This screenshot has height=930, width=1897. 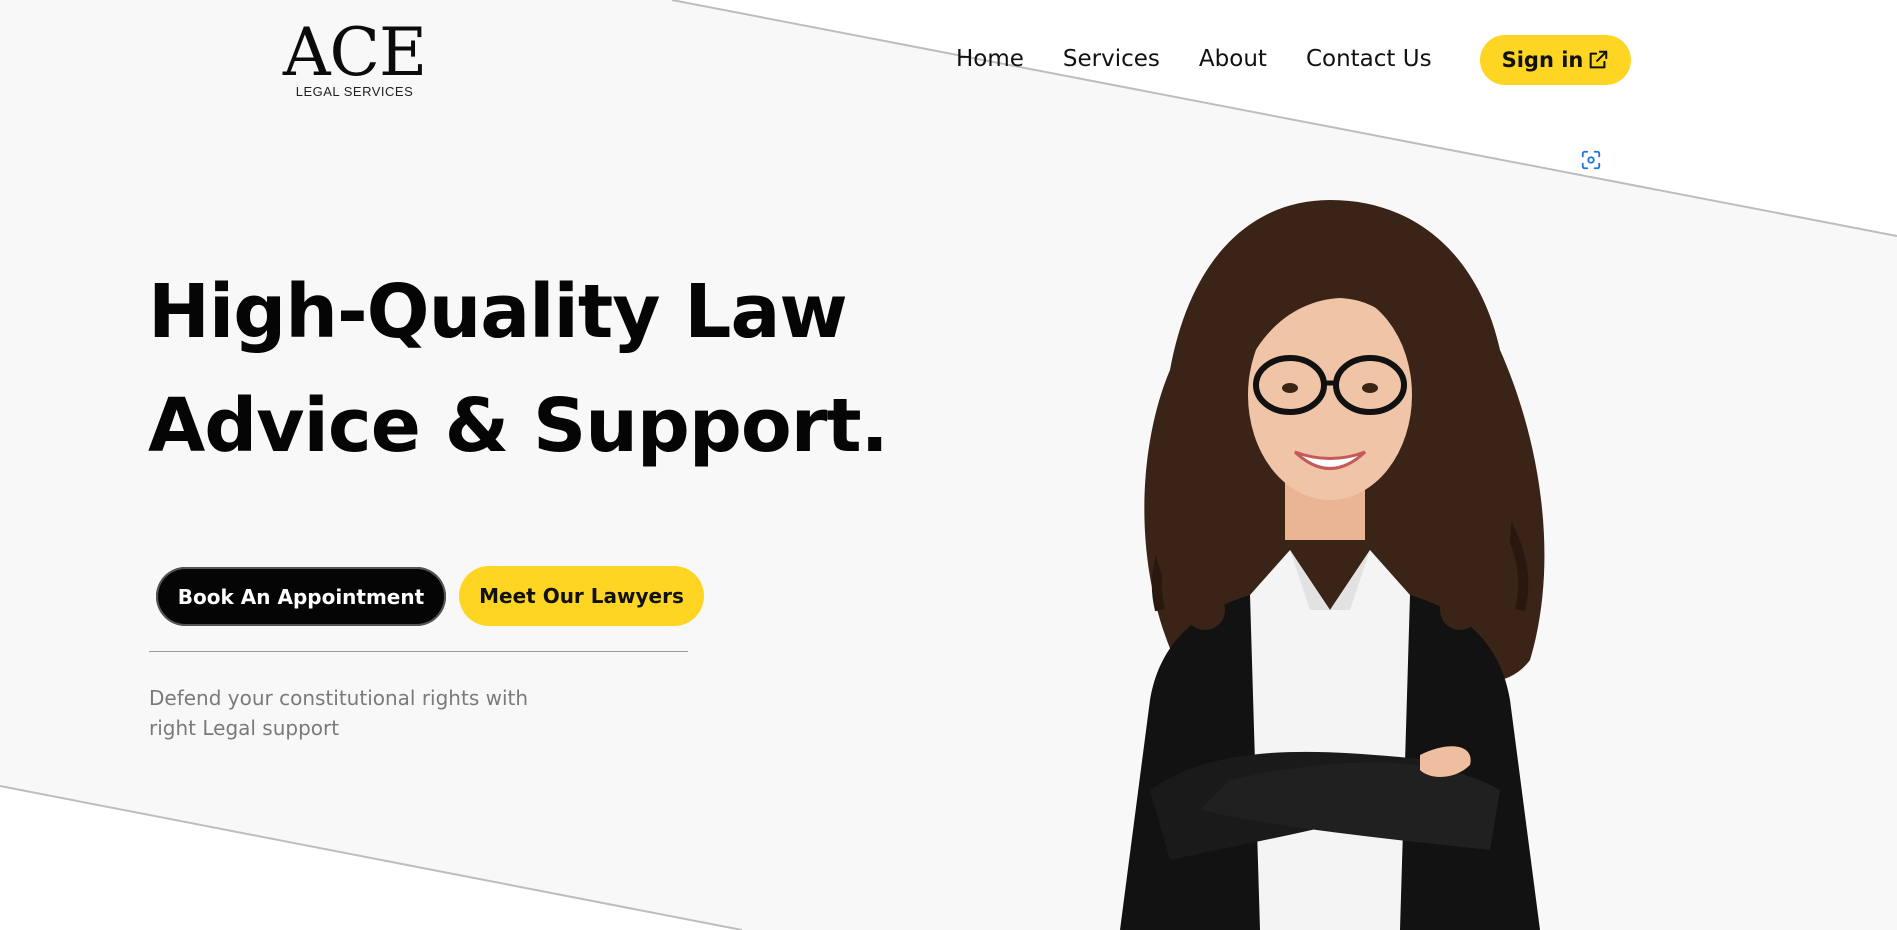 What do you see at coordinates (528, 369) in the screenshot?
I see `hero-title: High-Quality Law Advice & Support.` at bounding box center [528, 369].